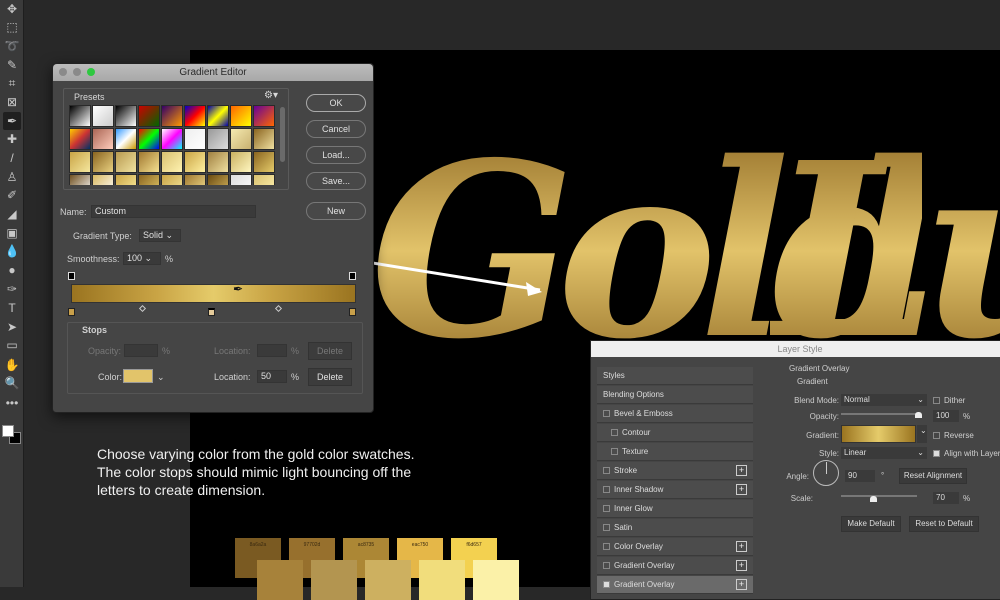 This screenshot has width=1000, height=600. What do you see at coordinates (211, 312) in the screenshot?
I see `color-stop-selected` at bounding box center [211, 312].